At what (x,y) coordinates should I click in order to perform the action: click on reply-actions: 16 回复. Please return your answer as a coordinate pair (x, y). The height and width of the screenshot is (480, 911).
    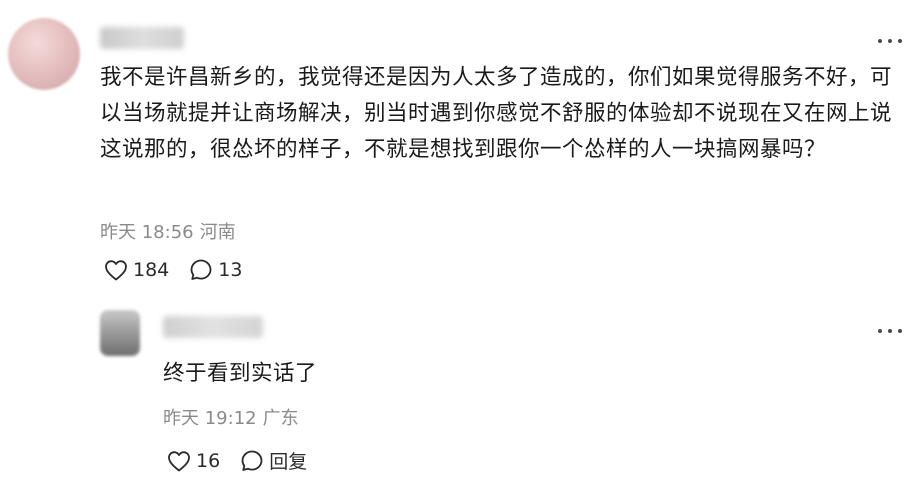
    Looking at the image, I should click on (237, 460).